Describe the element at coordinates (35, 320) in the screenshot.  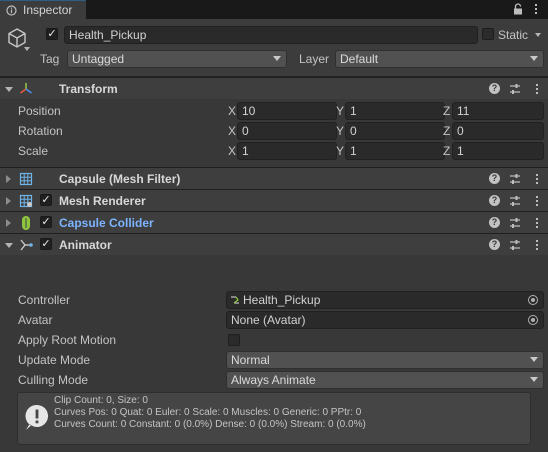
I see `avatar-label: Avatar` at that location.